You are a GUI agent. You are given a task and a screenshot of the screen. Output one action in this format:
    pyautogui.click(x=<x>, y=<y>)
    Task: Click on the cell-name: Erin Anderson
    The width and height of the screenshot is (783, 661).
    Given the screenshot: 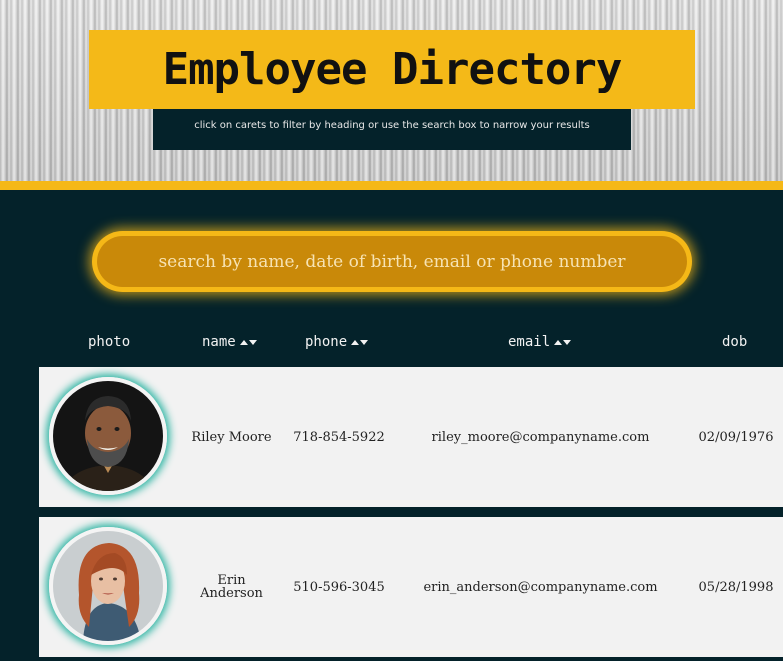 What is the action you would take?
    pyautogui.click(x=231, y=587)
    